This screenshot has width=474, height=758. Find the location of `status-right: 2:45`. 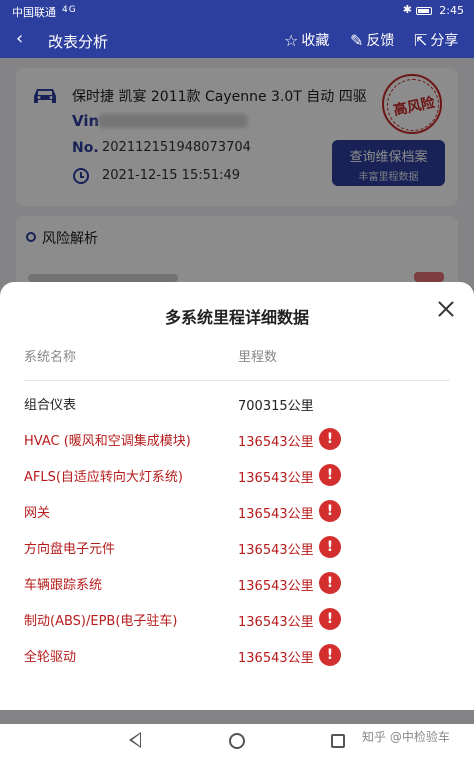

status-right: 2:45 is located at coordinates (439, 10).